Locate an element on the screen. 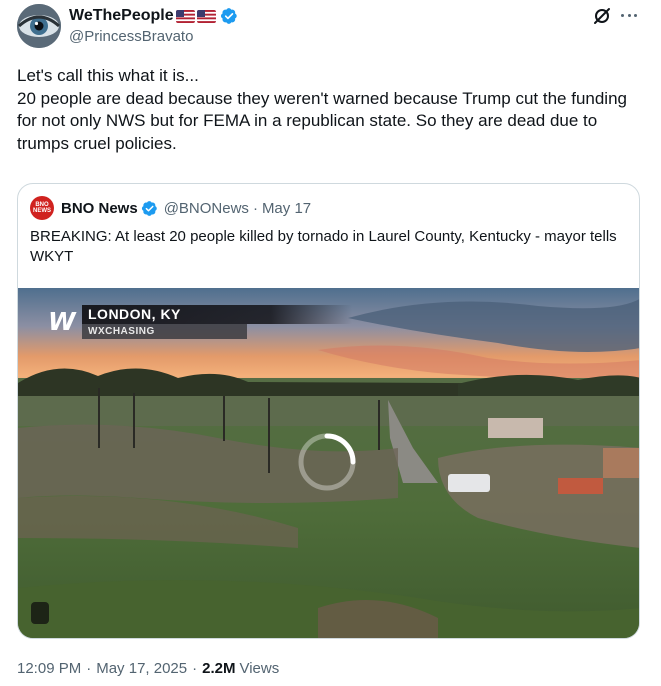 The width and height of the screenshot is (661, 686). loading-spinner-icon is located at coordinates (327, 462).